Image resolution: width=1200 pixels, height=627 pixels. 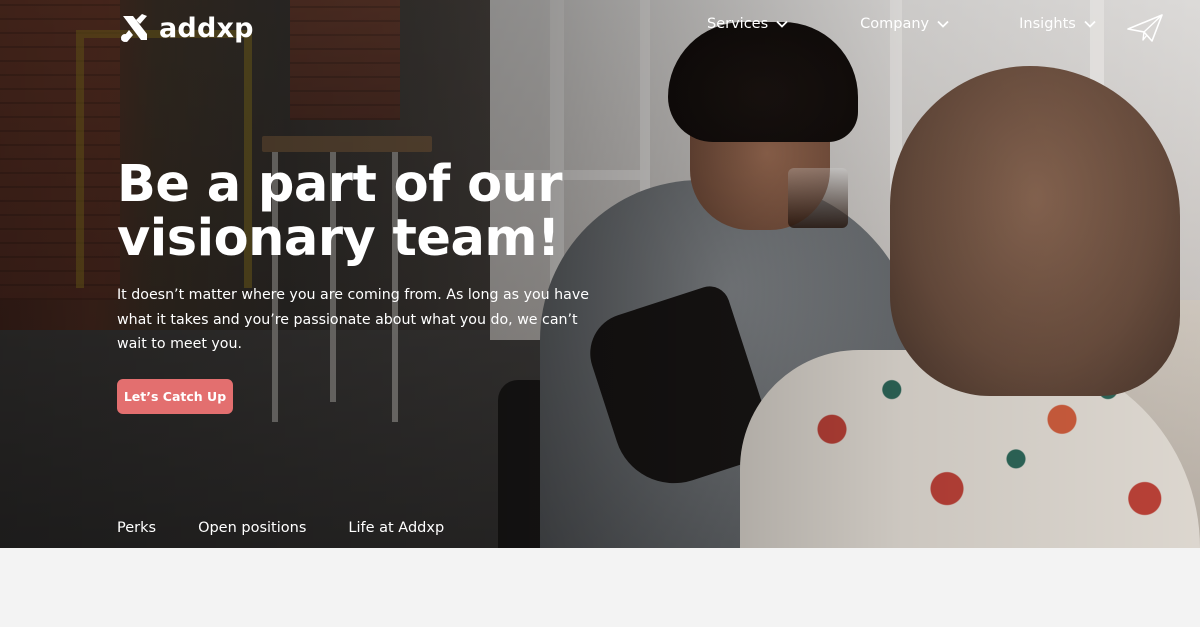 I want to click on hero-headline: Be a part of our visionary team!, so click(x=340, y=211).